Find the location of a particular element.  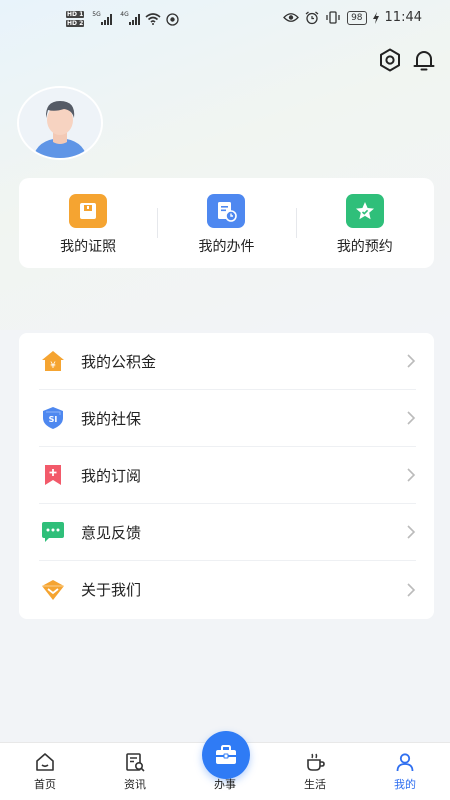

status-bar: HD 1 HD 2 5G 4G 98 11:44 is located at coordinates (225, 19).